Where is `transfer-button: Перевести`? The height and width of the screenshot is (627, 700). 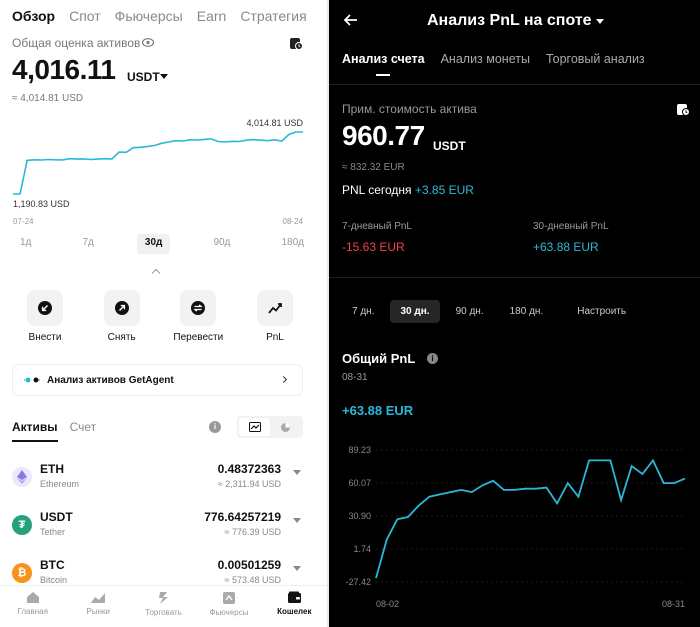
transfer-button: Перевести is located at coordinates (198, 316).